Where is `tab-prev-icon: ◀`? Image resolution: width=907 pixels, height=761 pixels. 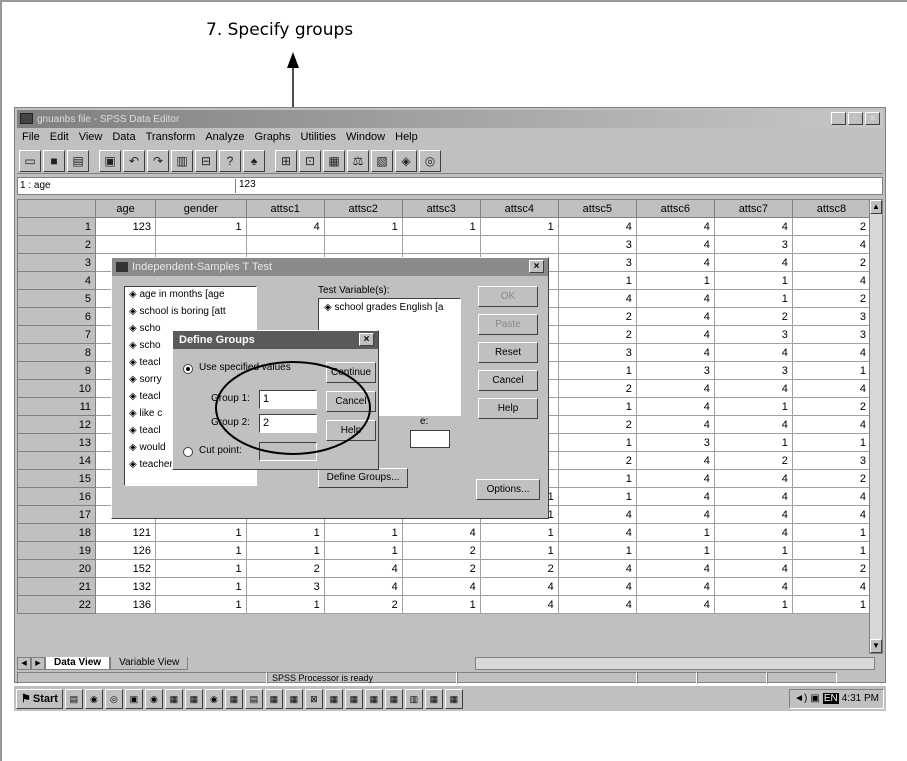 tab-prev-icon: ◀ is located at coordinates (24, 663).